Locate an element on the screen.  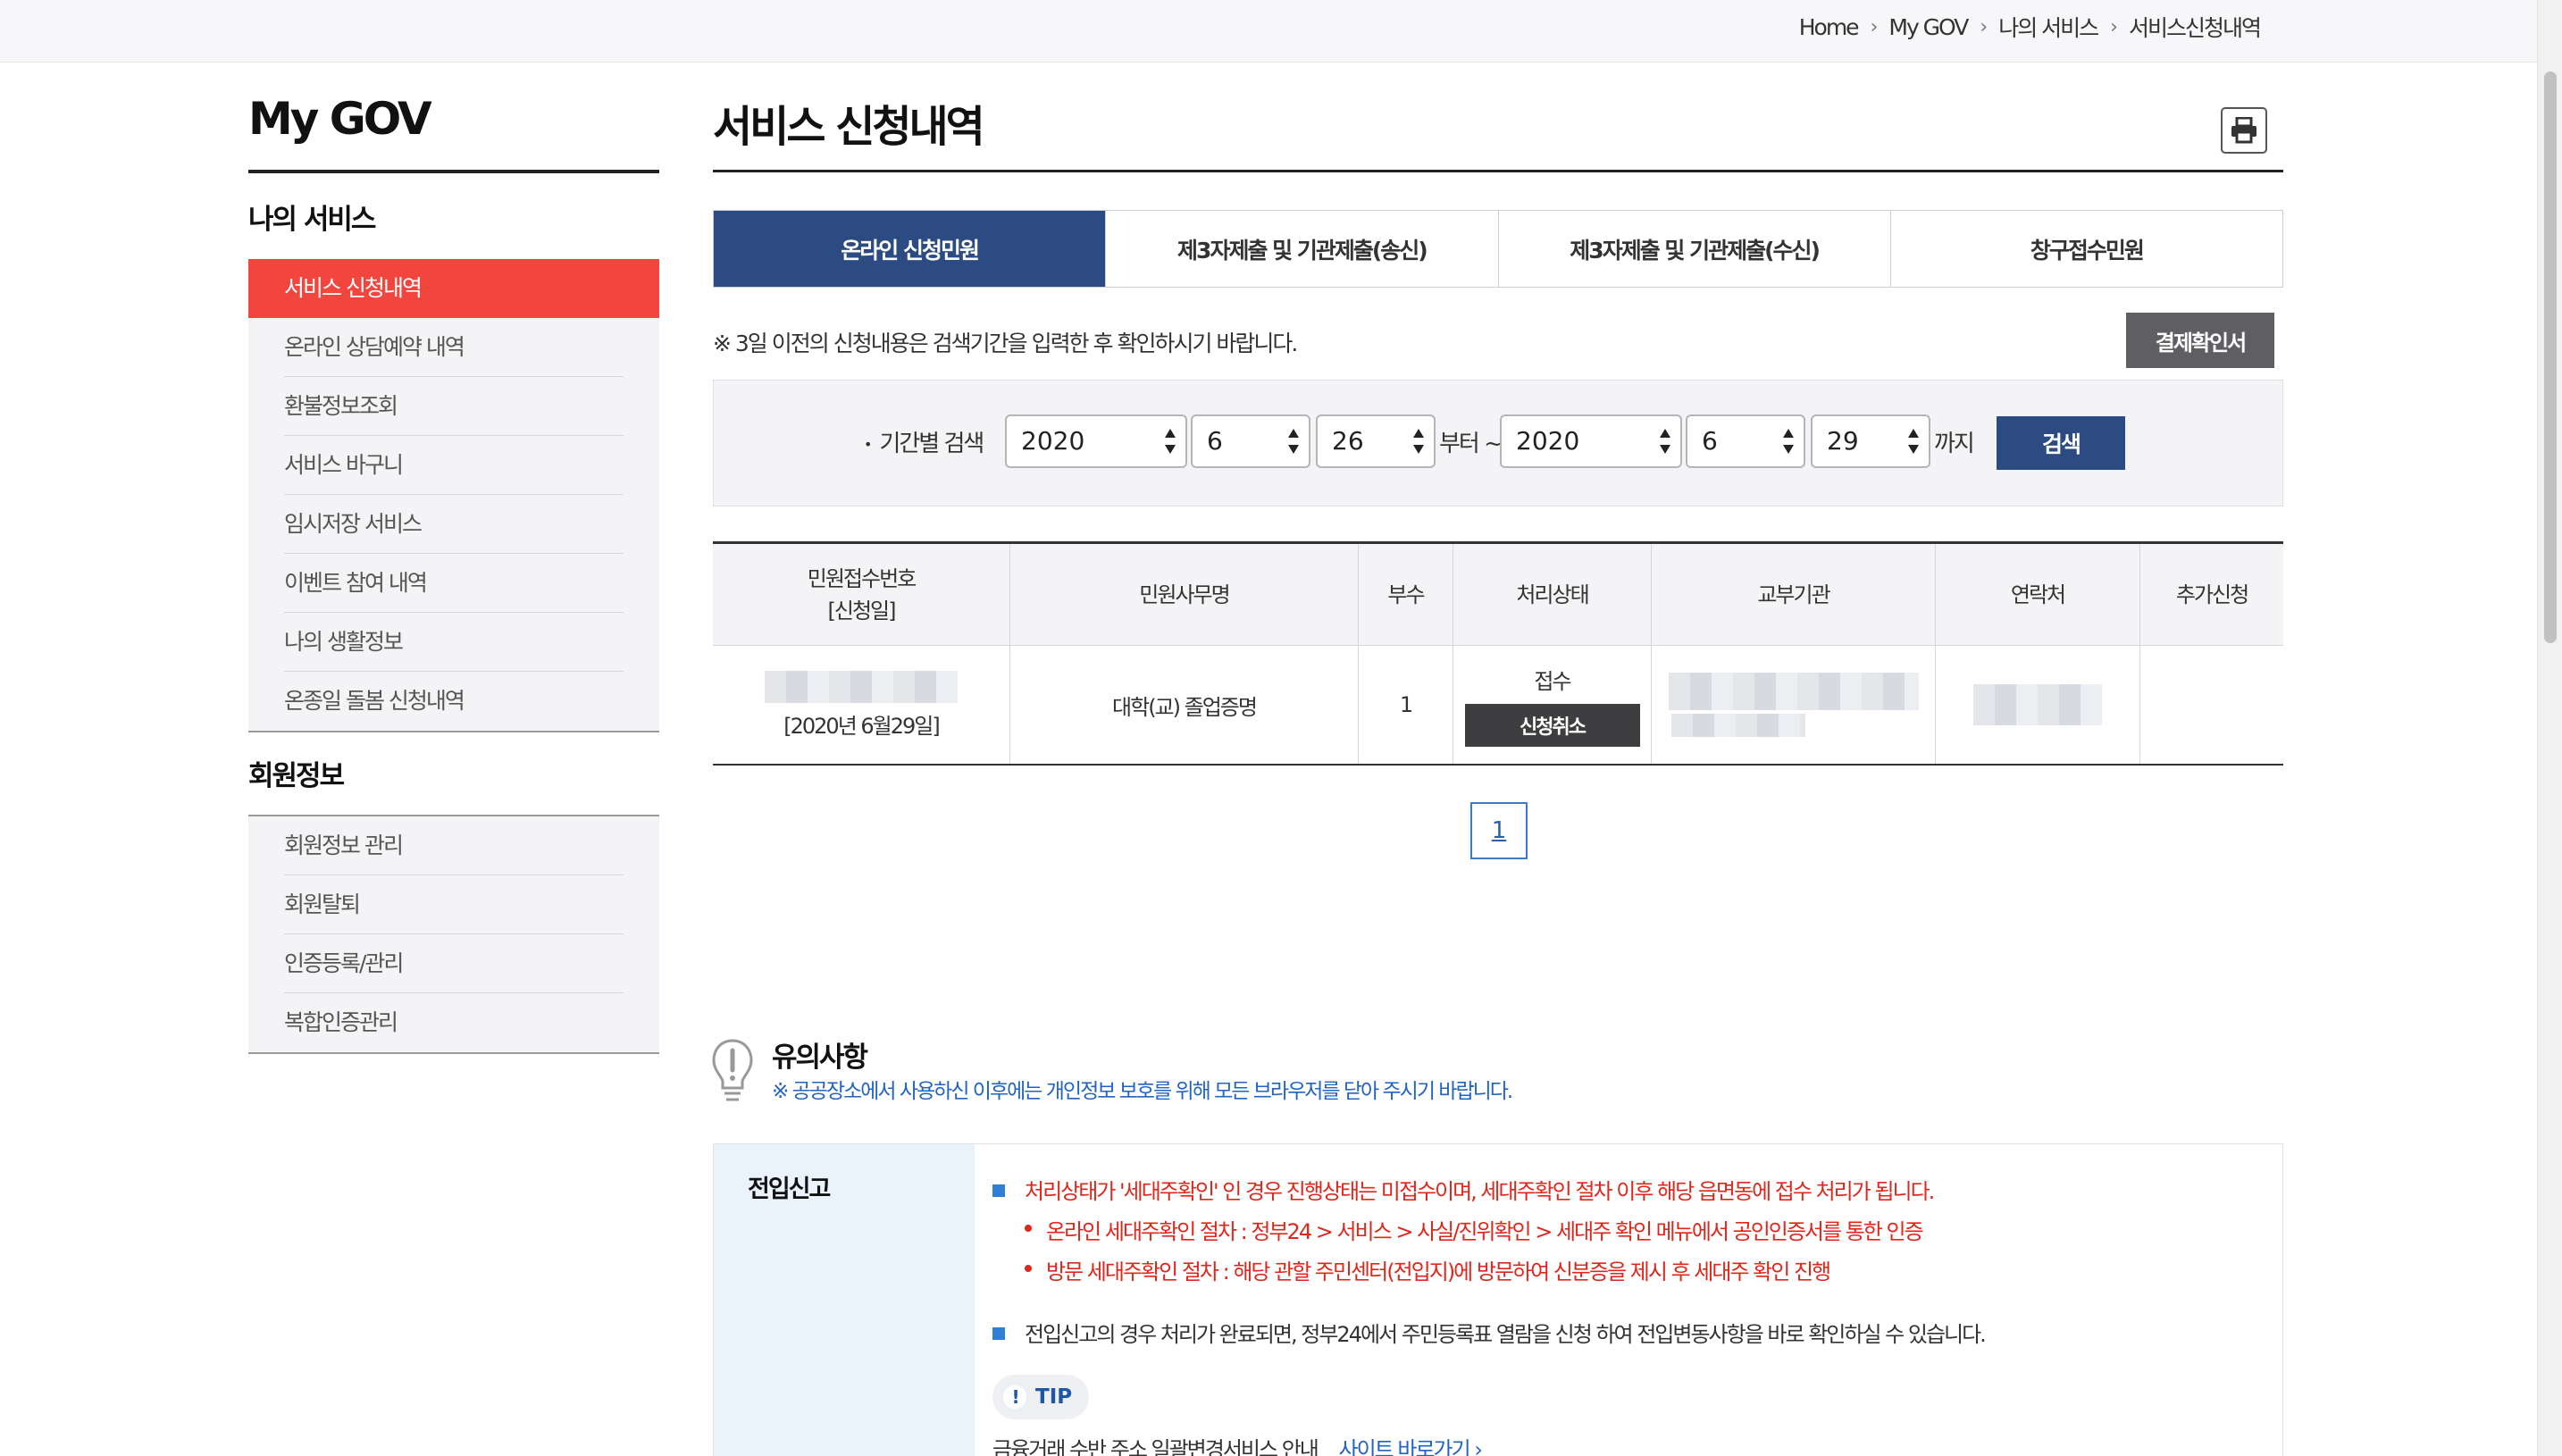
tip-text-row: 금융거래 수반 주소 일괄변경서비스 안내 사이트 바로가기 › is located at coordinates (1237, 1444).